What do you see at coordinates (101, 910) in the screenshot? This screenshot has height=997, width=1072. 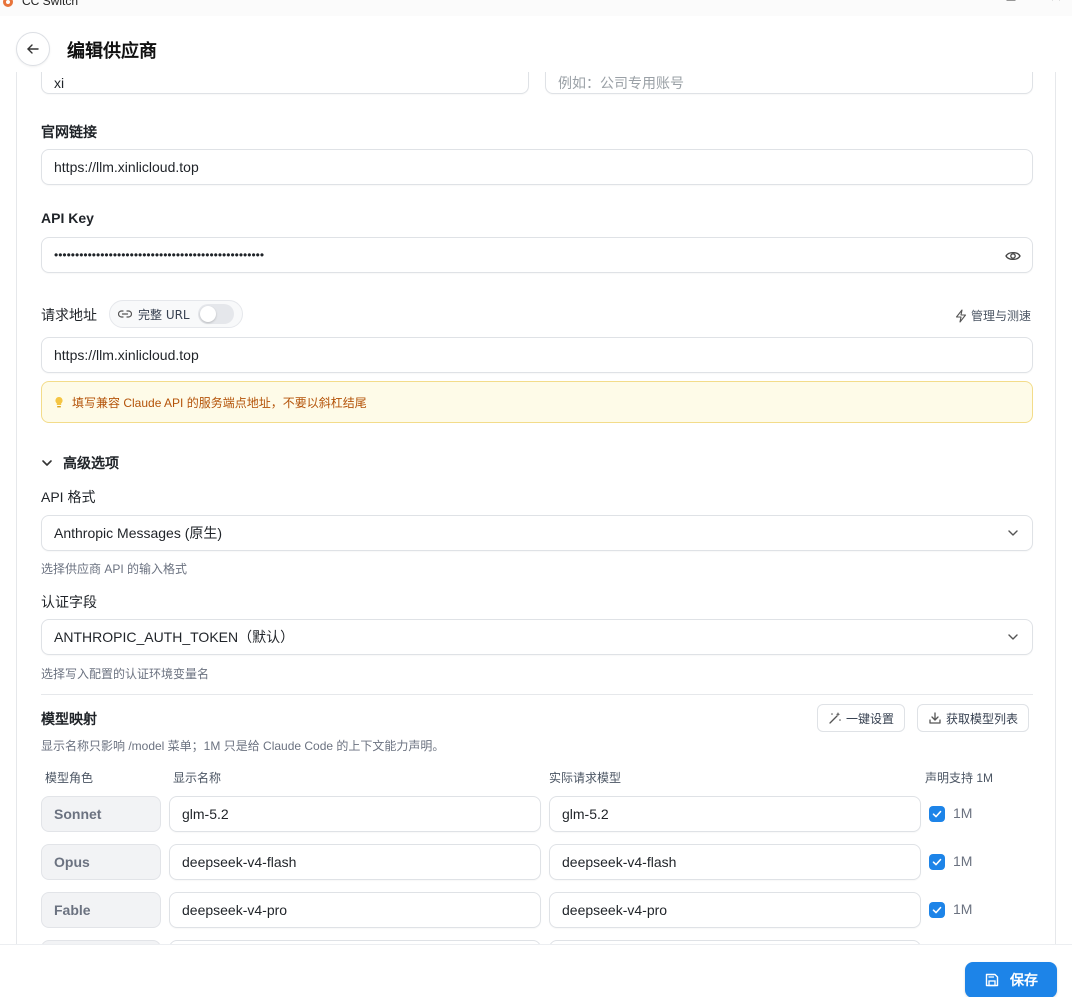 I see `model-role-fable: Fable` at bounding box center [101, 910].